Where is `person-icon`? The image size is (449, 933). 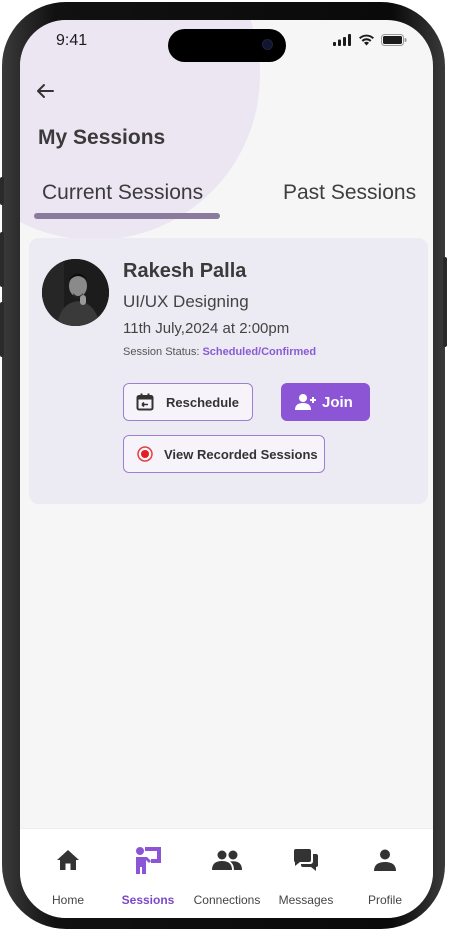
person-icon is located at coordinates (385, 860).